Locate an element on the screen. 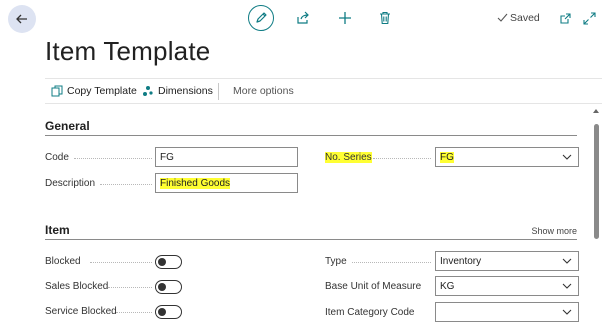 The width and height of the screenshot is (602, 325). type-value: Inventory is located at coordinates (461, 261).